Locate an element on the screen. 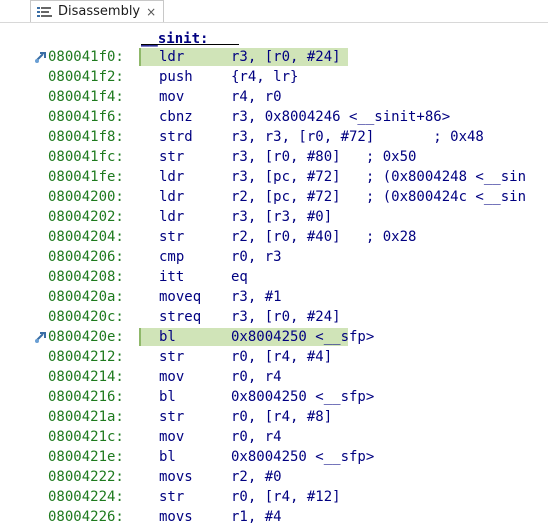  instruction-row: 0800420c: streq r3, [r0, #24] is located at coordinates (274, 317).